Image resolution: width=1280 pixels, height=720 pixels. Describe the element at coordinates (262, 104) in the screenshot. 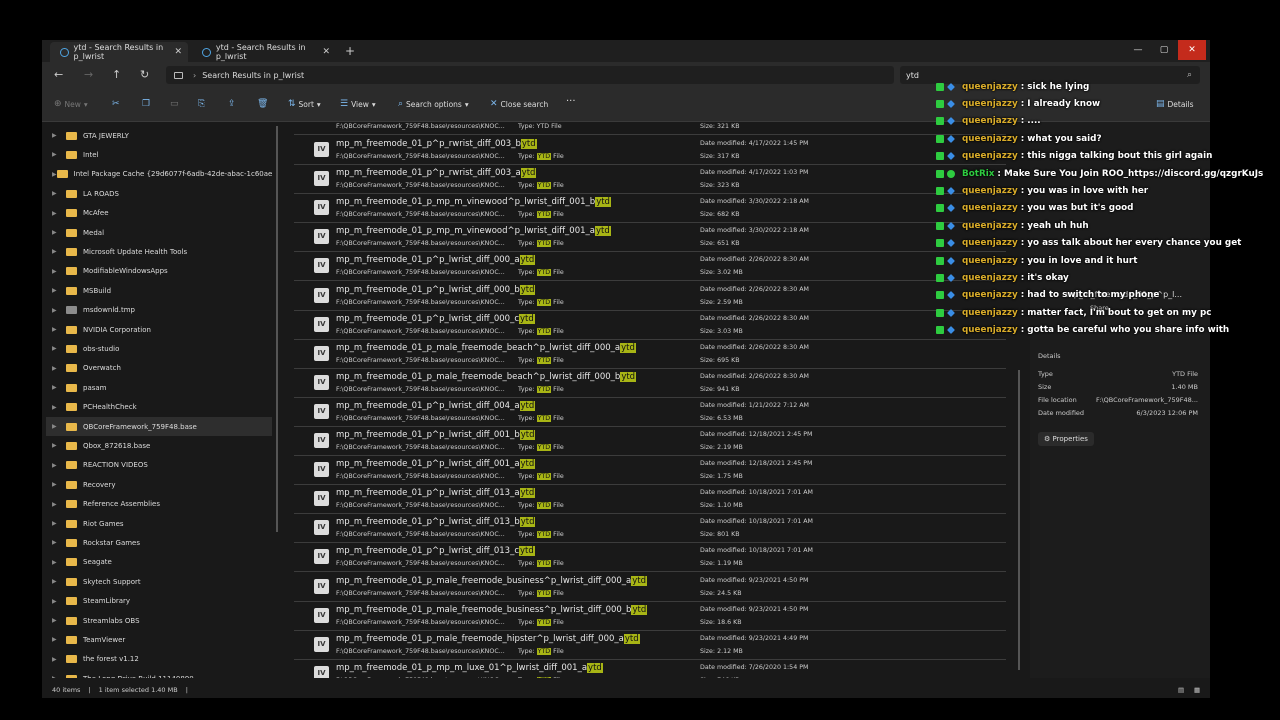

I see `delete-button: 🗑` at that location.